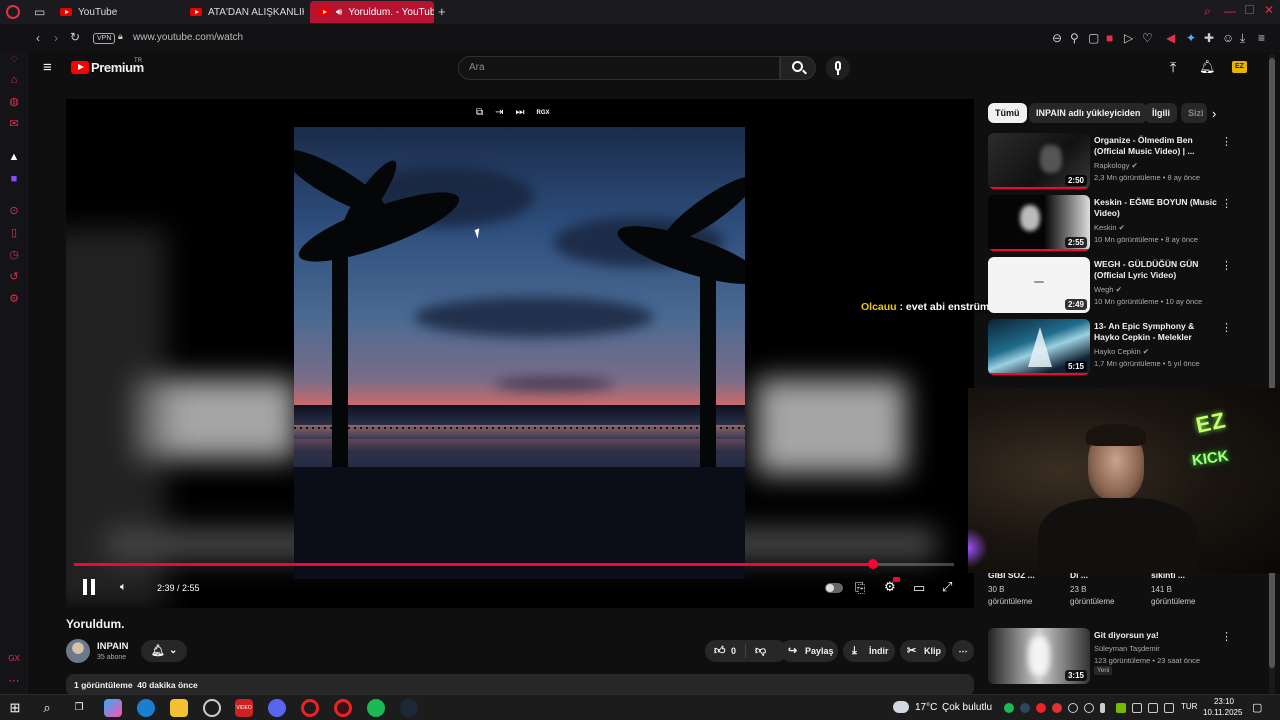  What do you see at coordinates (1039, 285) in the screenshot?
I see `video-thumbnail: 2:49` at bounding box center [1039, 285].